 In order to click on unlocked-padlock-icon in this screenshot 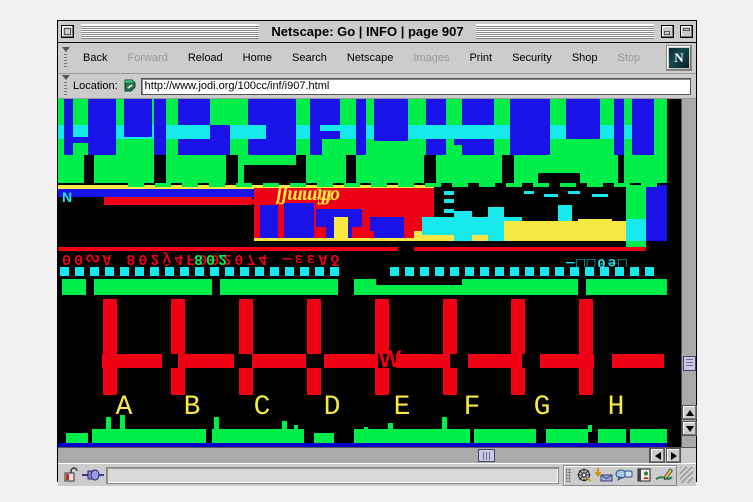, I will do `click(71, 475)`.